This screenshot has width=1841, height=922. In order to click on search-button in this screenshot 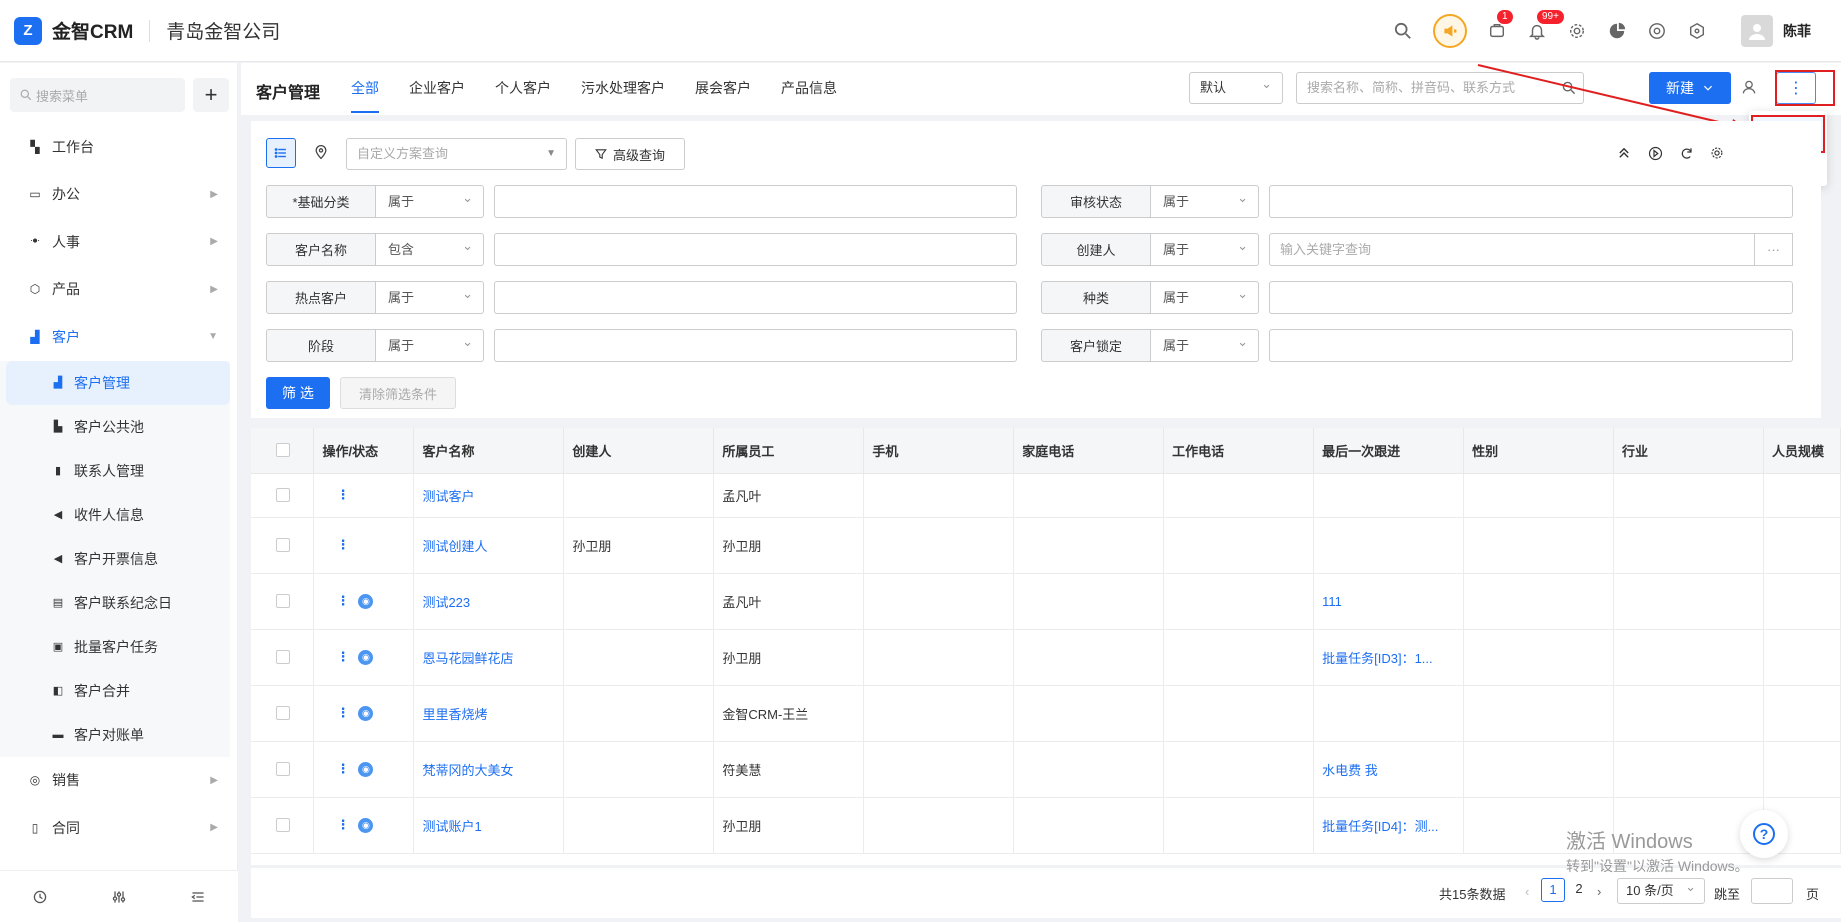, I will do `click(1569, 88)`.